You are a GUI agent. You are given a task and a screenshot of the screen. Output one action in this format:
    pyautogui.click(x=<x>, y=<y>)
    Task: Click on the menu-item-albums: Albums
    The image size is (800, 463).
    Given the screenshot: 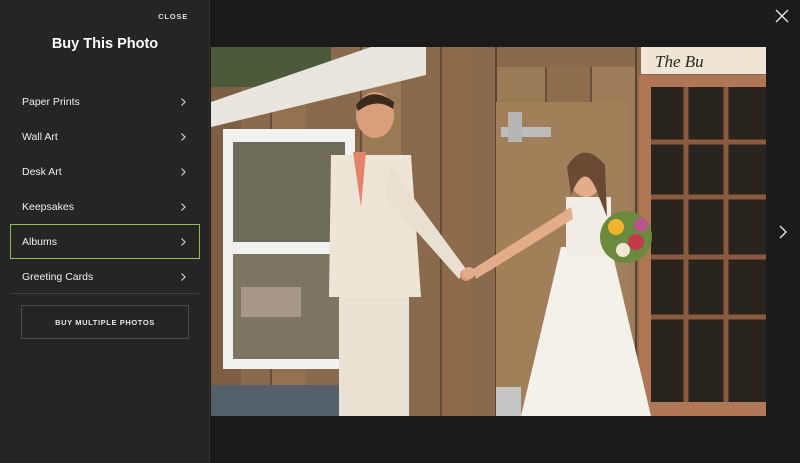 What is the action you would take?
    pyautogui.click(x=105, y=241)
    